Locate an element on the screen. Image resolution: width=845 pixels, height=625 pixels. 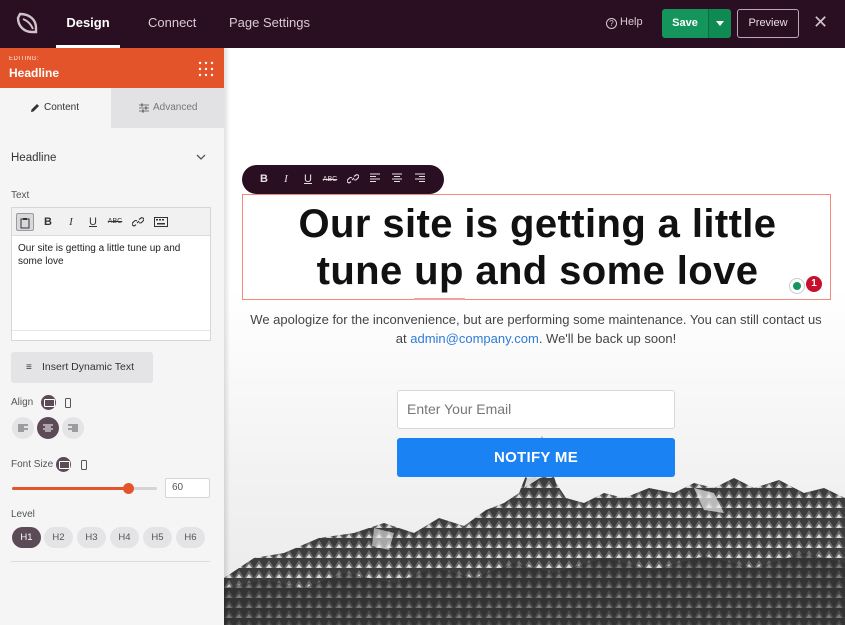
headline-line-1: Our site is getting a little is located at coordinates (537, 224).